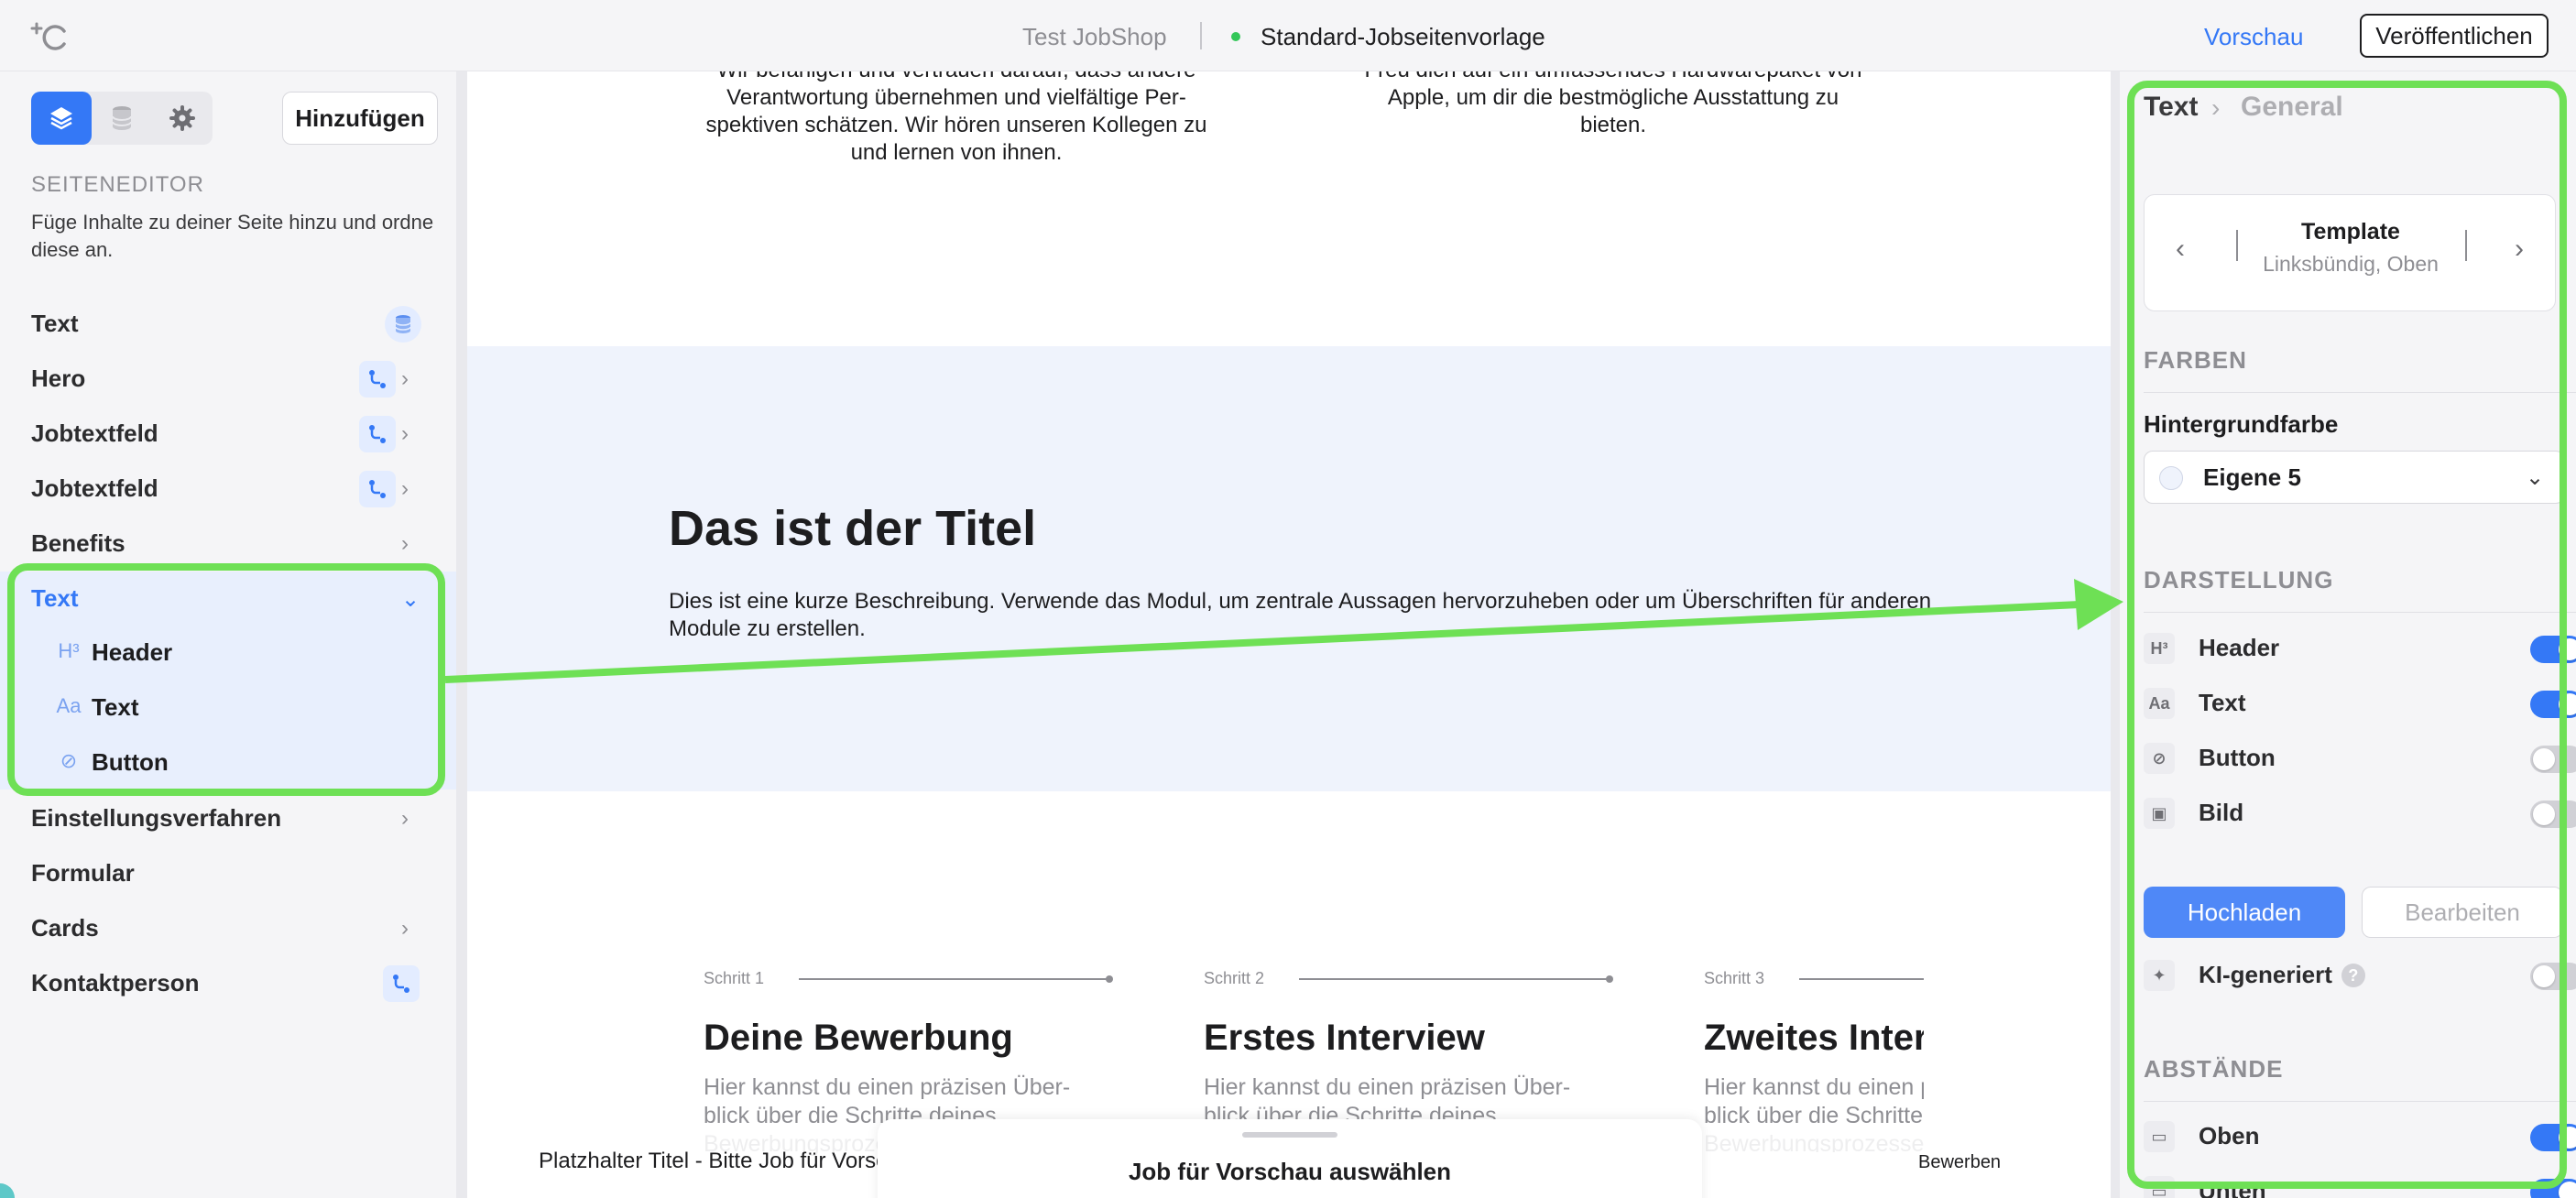 The image size is (2576, 1198). What do you see at coordinates (1814, 1038) in the screenshot?
I see `step-title: Zweites Interview` at bounding box center [1814, 1038].